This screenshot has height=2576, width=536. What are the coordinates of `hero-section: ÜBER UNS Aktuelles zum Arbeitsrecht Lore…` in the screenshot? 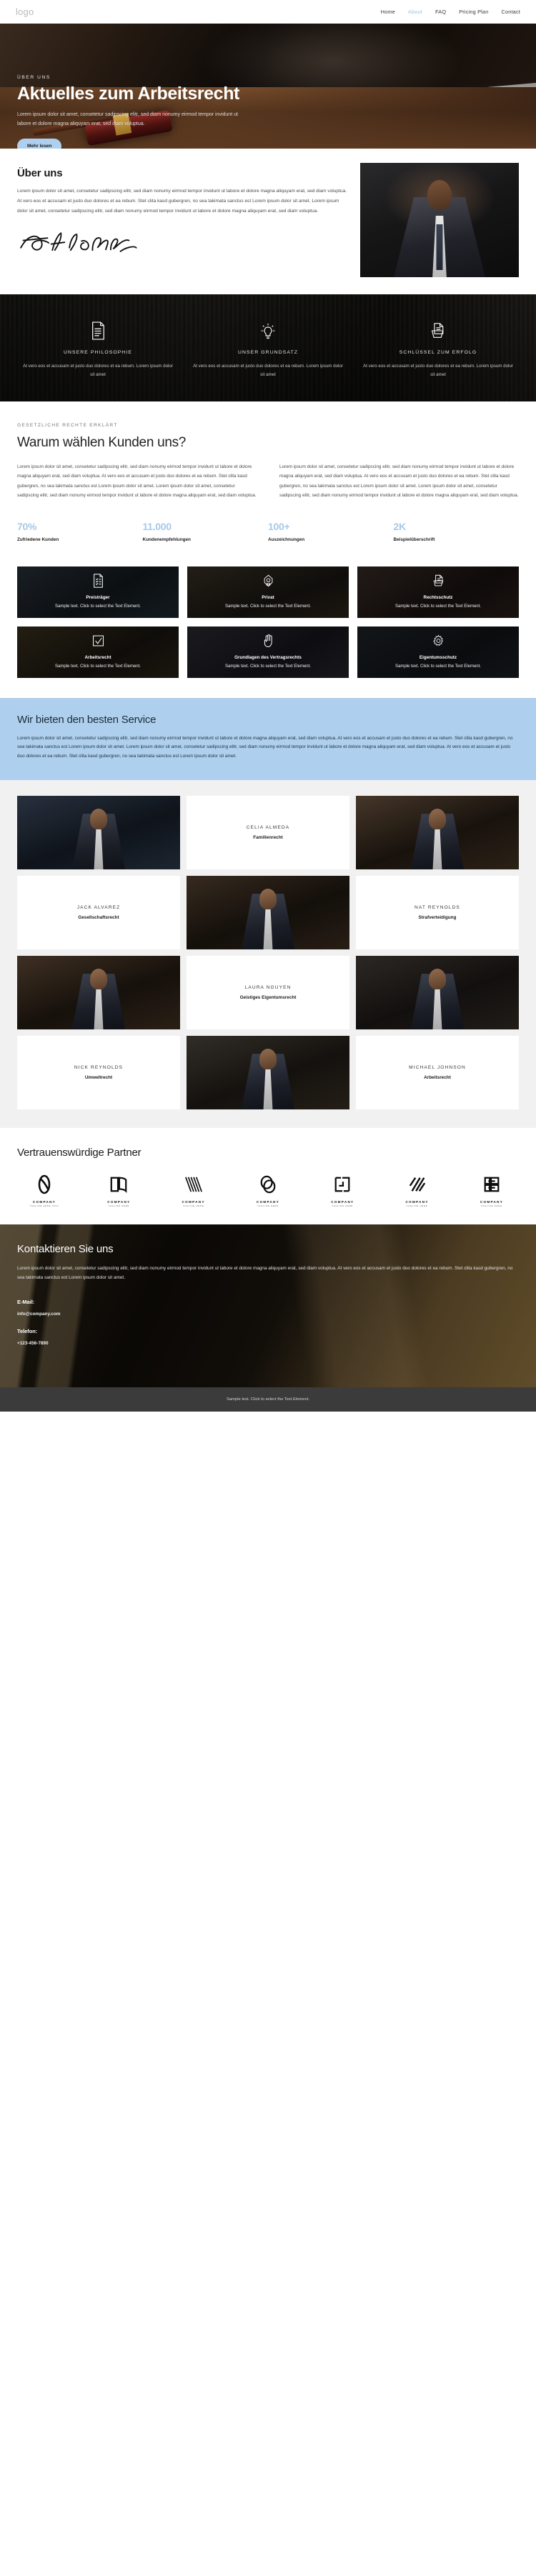 It's located at (268, 86).